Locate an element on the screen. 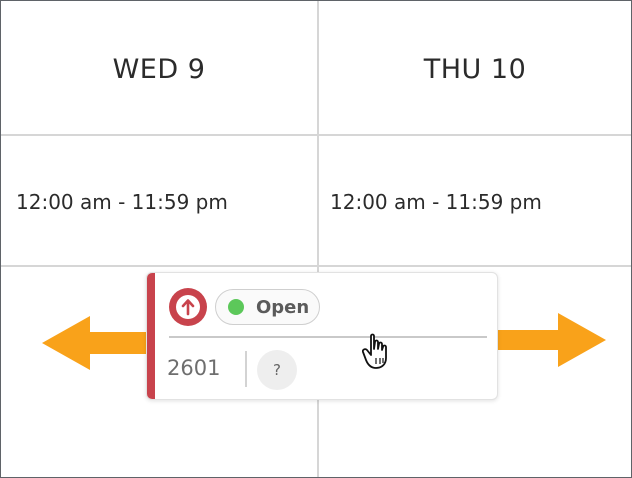 This screenshot has width=632, height=478. status-badge: Open is located at coordinates (268, 307).